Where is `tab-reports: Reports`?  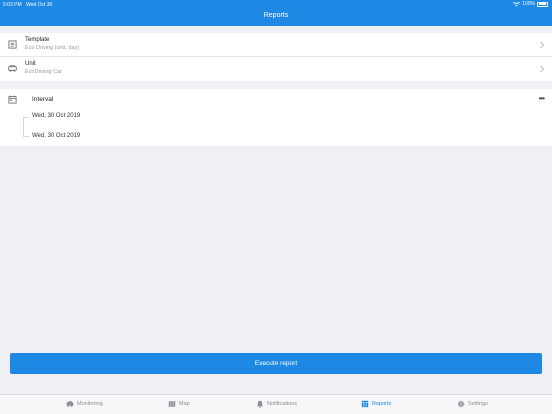 tab-reports: Reports is located at coordinates (376, 404).